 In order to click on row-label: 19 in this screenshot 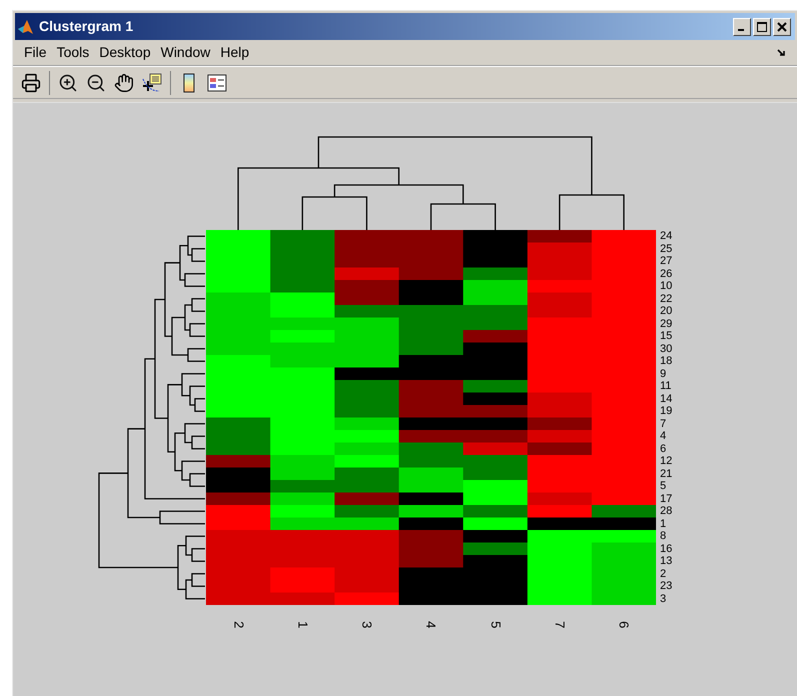, I will do `click(666, 411)`.